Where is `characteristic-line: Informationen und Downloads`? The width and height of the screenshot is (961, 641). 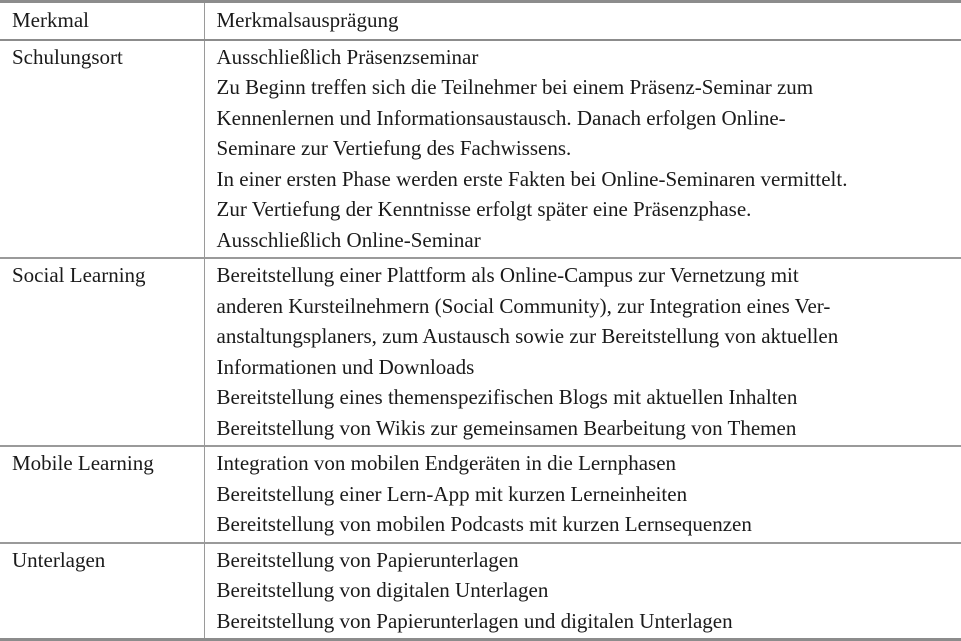
characteristic-line: Informationen und Downloads is located at coordinates (589, 367).